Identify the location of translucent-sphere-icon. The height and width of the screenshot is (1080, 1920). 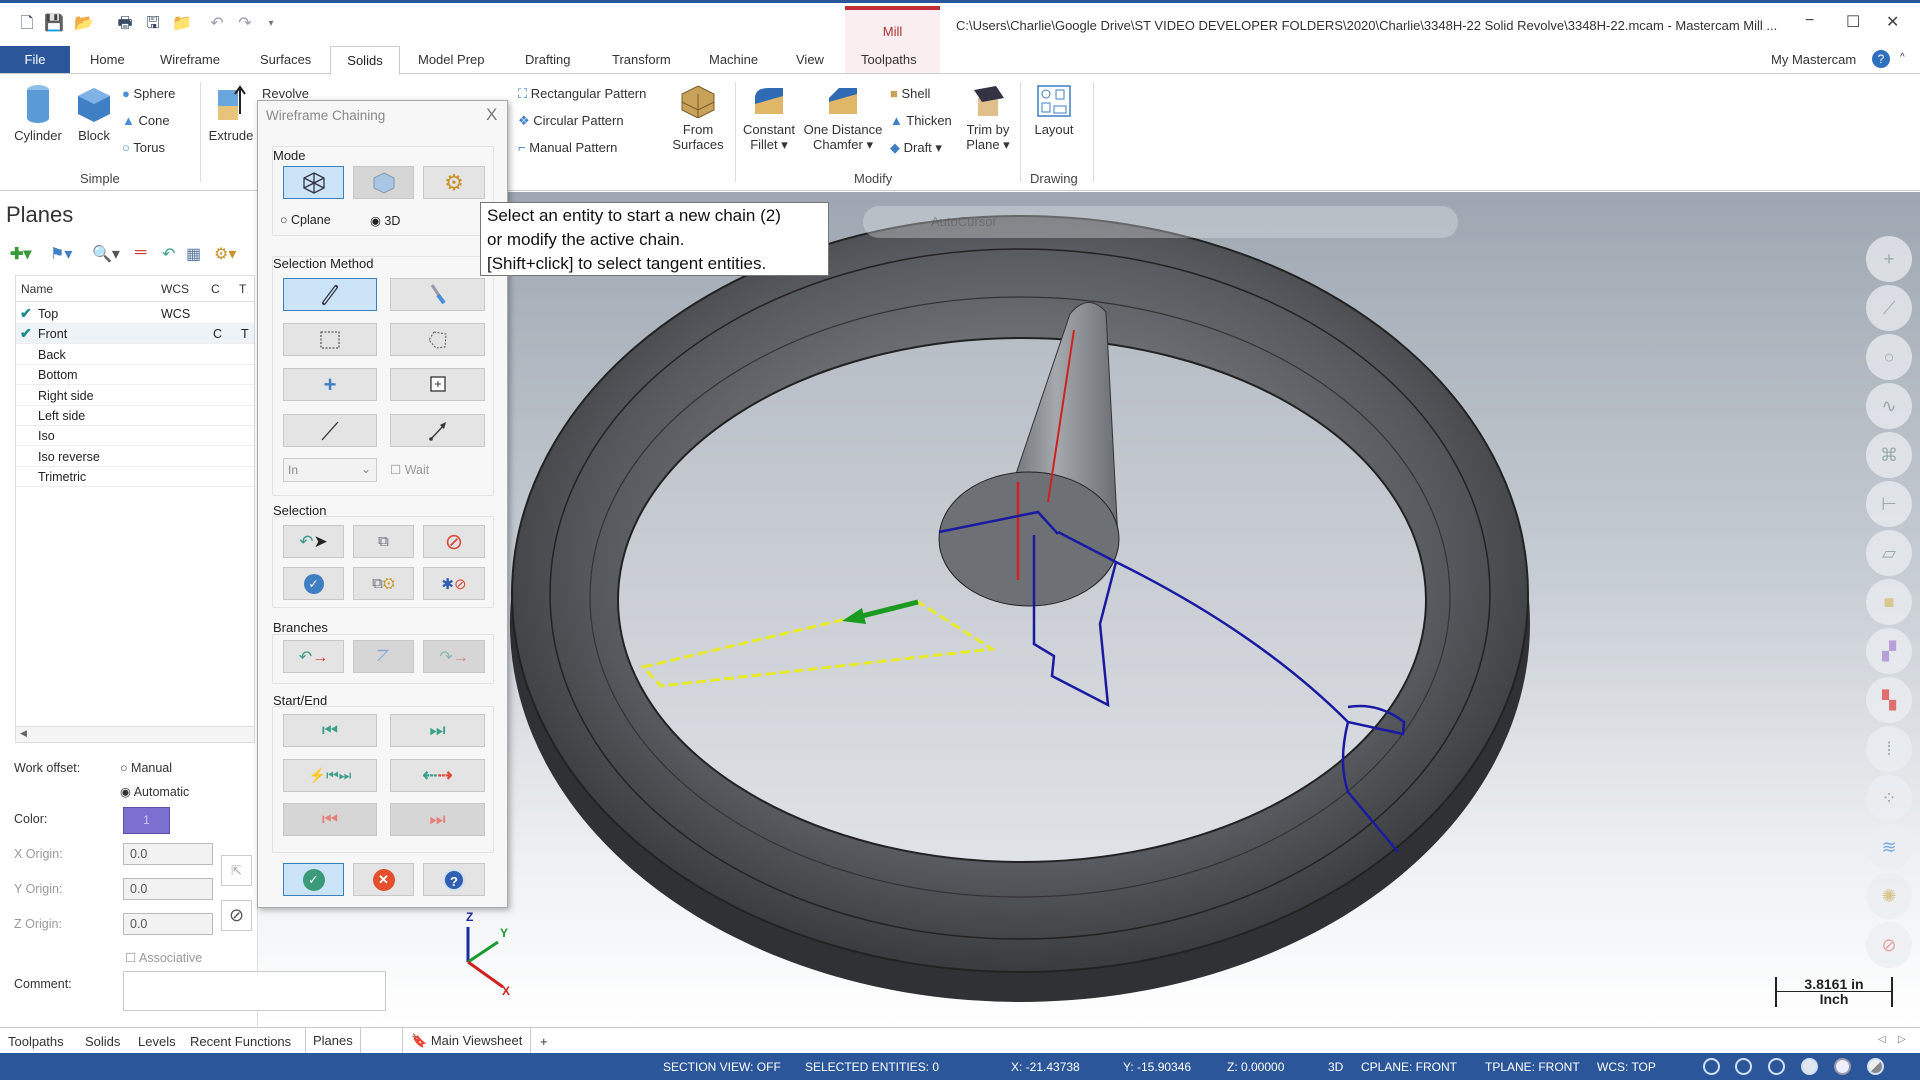
(1842, 1066).